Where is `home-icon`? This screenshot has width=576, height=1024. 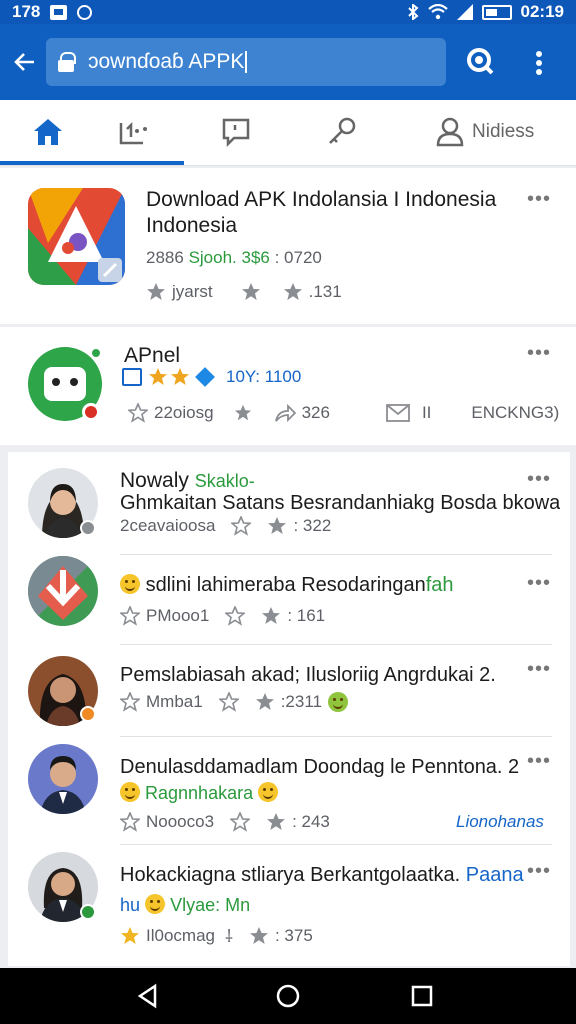 home-icon is located at coordinates (48, 132).